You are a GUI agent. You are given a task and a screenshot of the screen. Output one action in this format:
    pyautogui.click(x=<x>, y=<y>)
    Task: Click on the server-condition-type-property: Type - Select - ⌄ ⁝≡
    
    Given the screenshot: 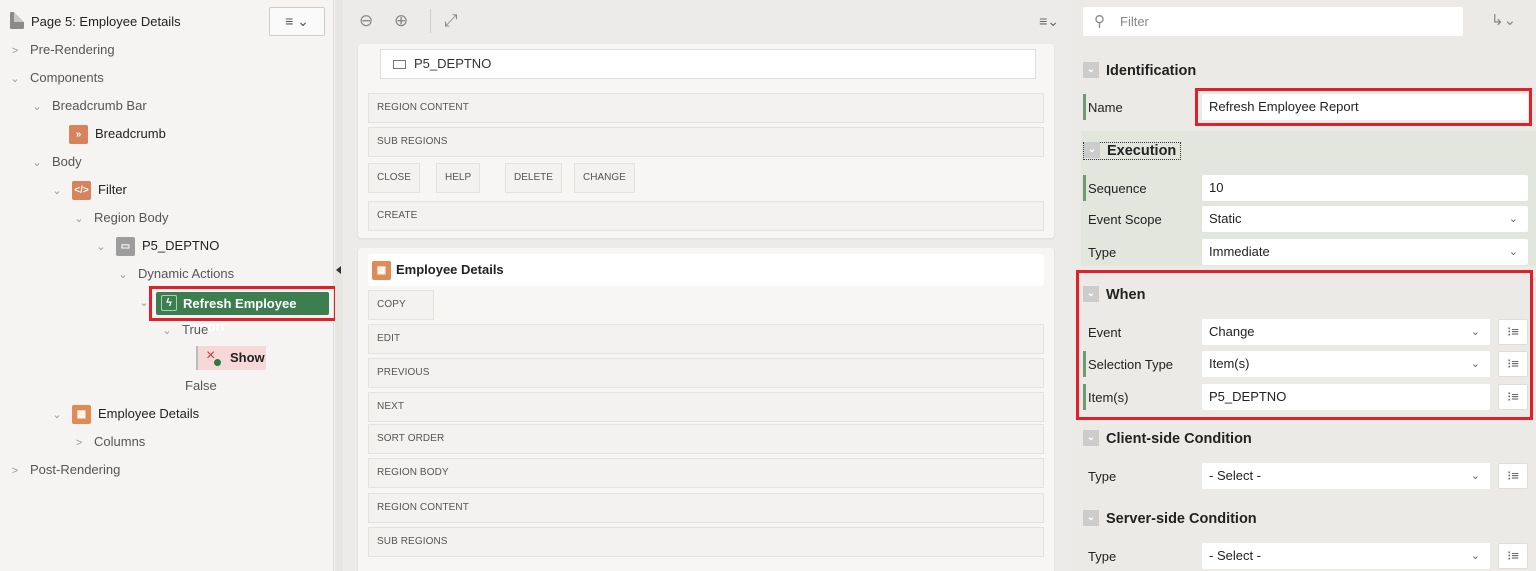 What is the action you would take?
    pyautogui.click(x=1305, y=556)
    